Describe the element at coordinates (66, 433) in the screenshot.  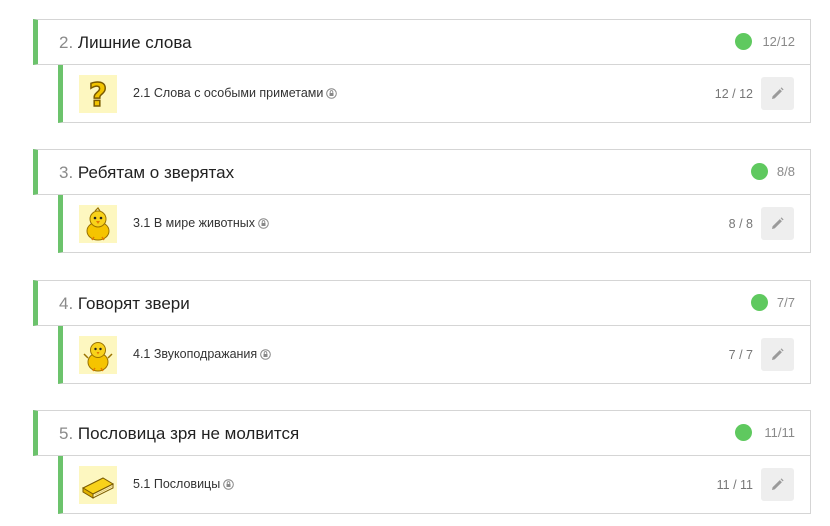
I see `module-number: 5.` at that location.